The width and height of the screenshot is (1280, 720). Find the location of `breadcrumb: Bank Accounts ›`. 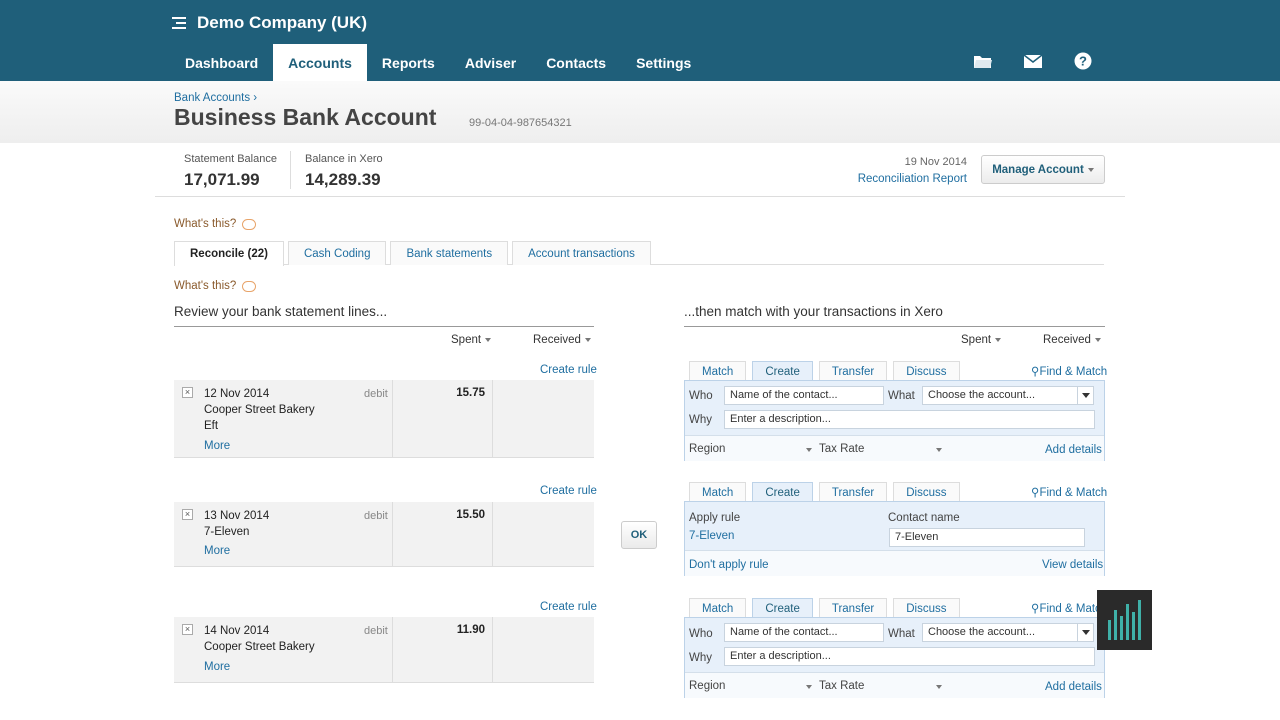

breadcrumb: Bank Accounts › is located at coordinates (215, 98).